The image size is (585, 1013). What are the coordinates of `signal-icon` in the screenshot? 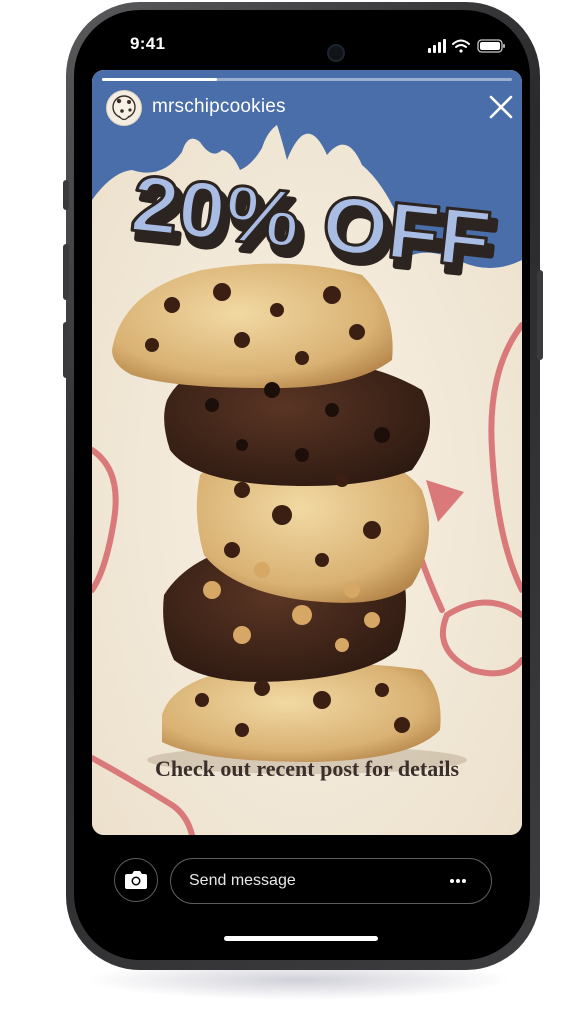 It's located at (437, 46).